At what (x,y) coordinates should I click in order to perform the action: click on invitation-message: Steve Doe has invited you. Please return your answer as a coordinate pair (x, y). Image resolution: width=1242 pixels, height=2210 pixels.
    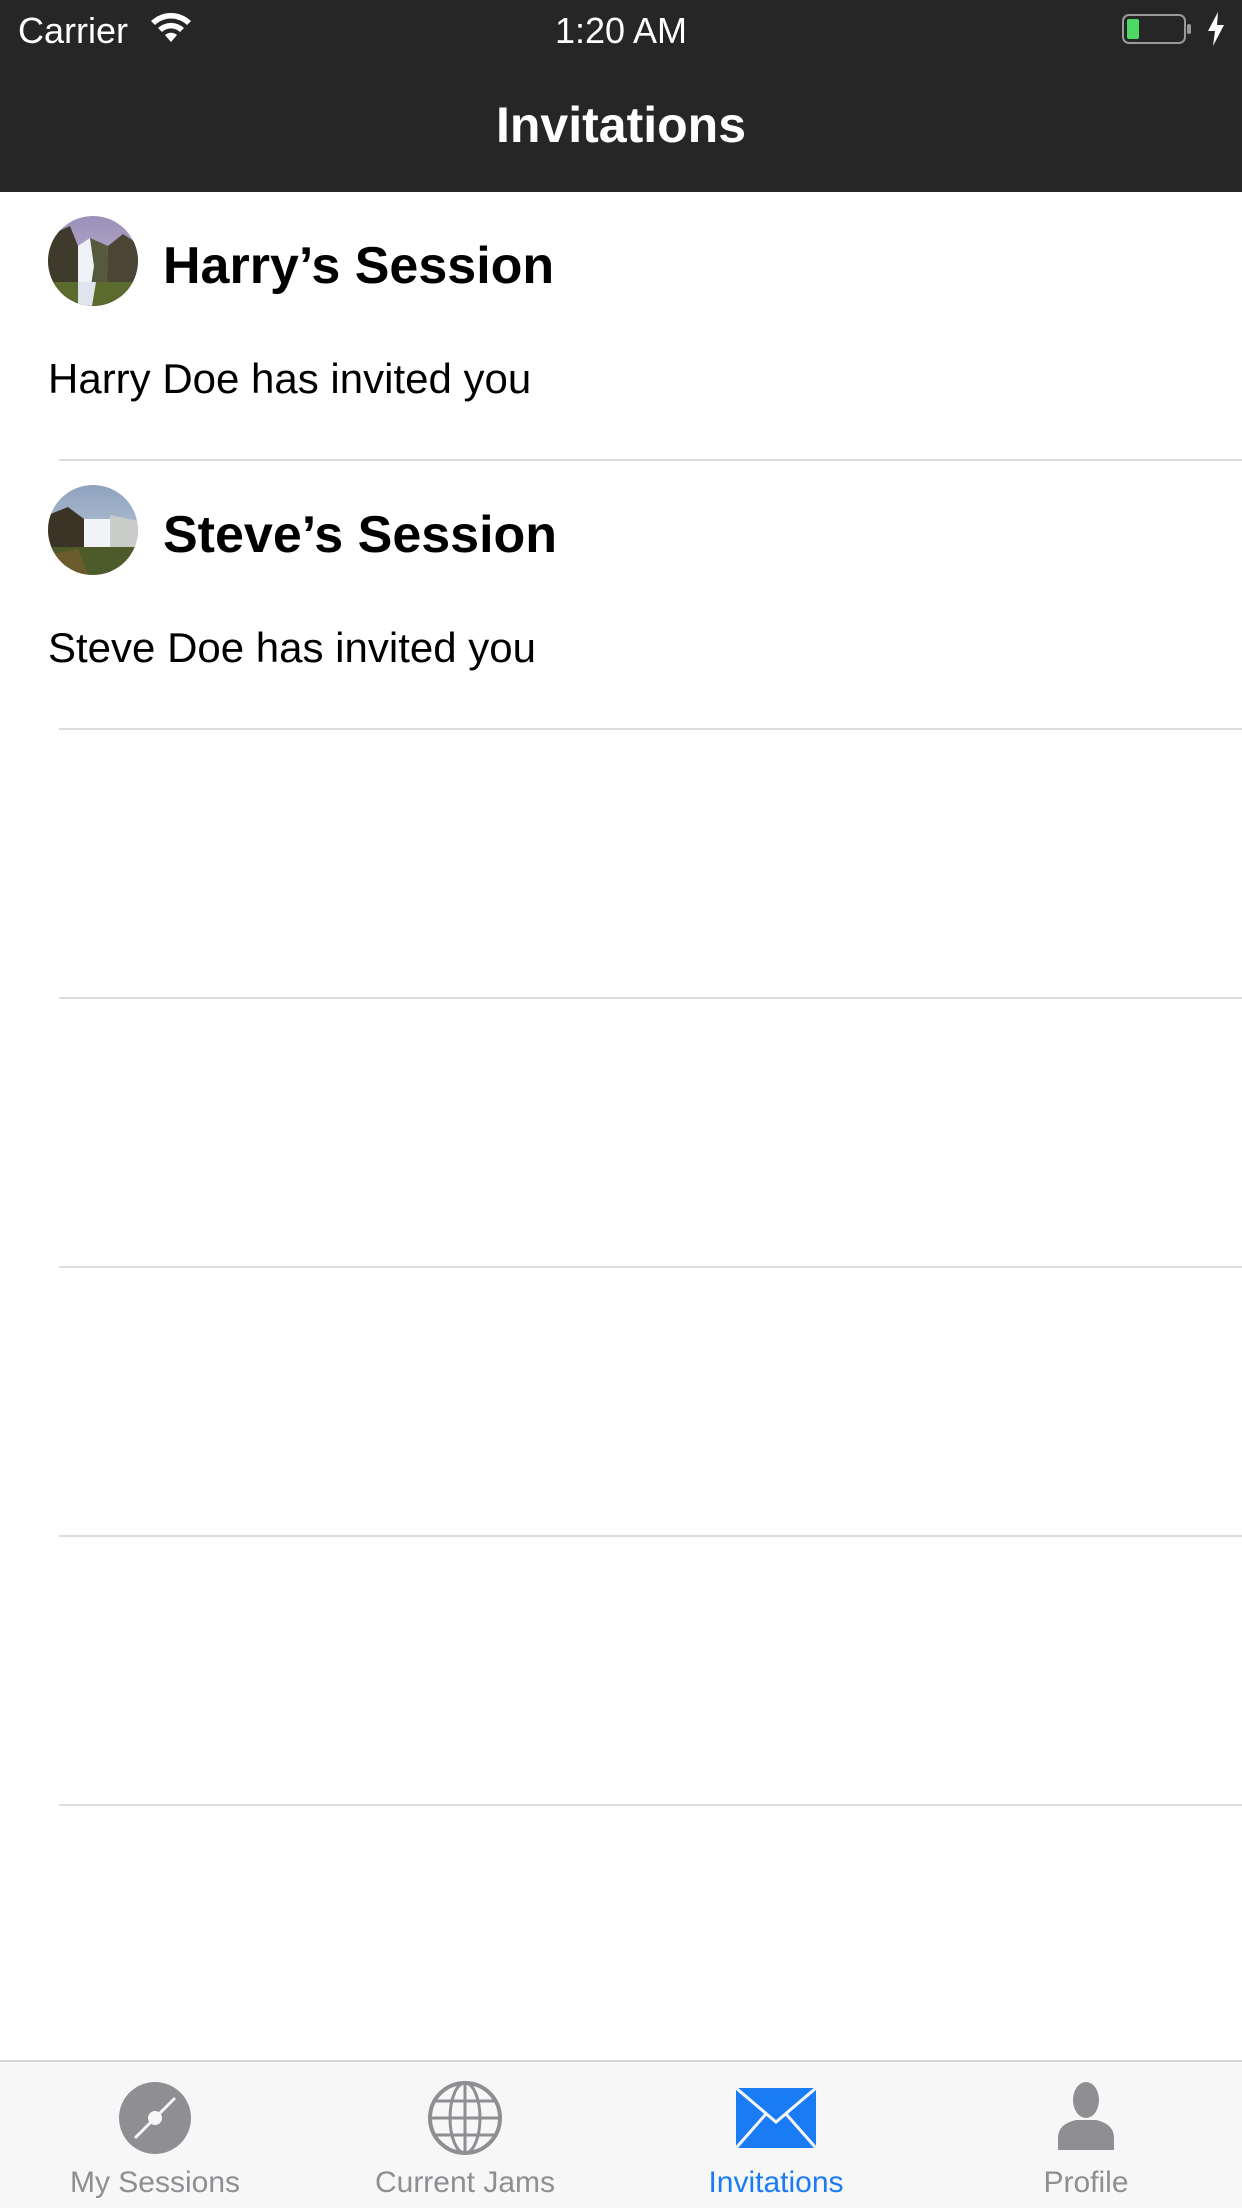
    Looking at the image, I should click on (292, 647).